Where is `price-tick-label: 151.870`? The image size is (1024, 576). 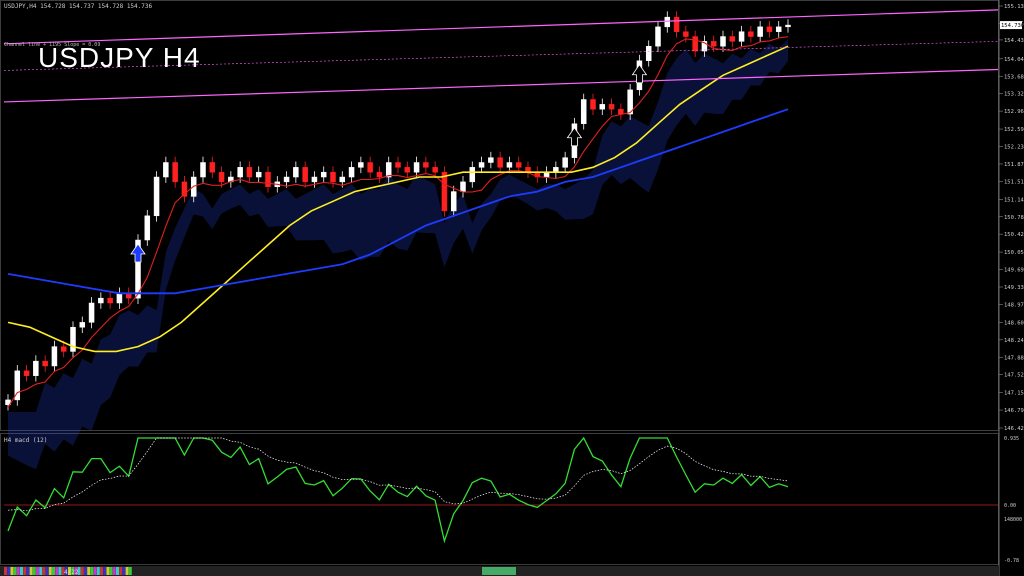 price-tick-label: 151.870 is located at coordinates (1014, 165).